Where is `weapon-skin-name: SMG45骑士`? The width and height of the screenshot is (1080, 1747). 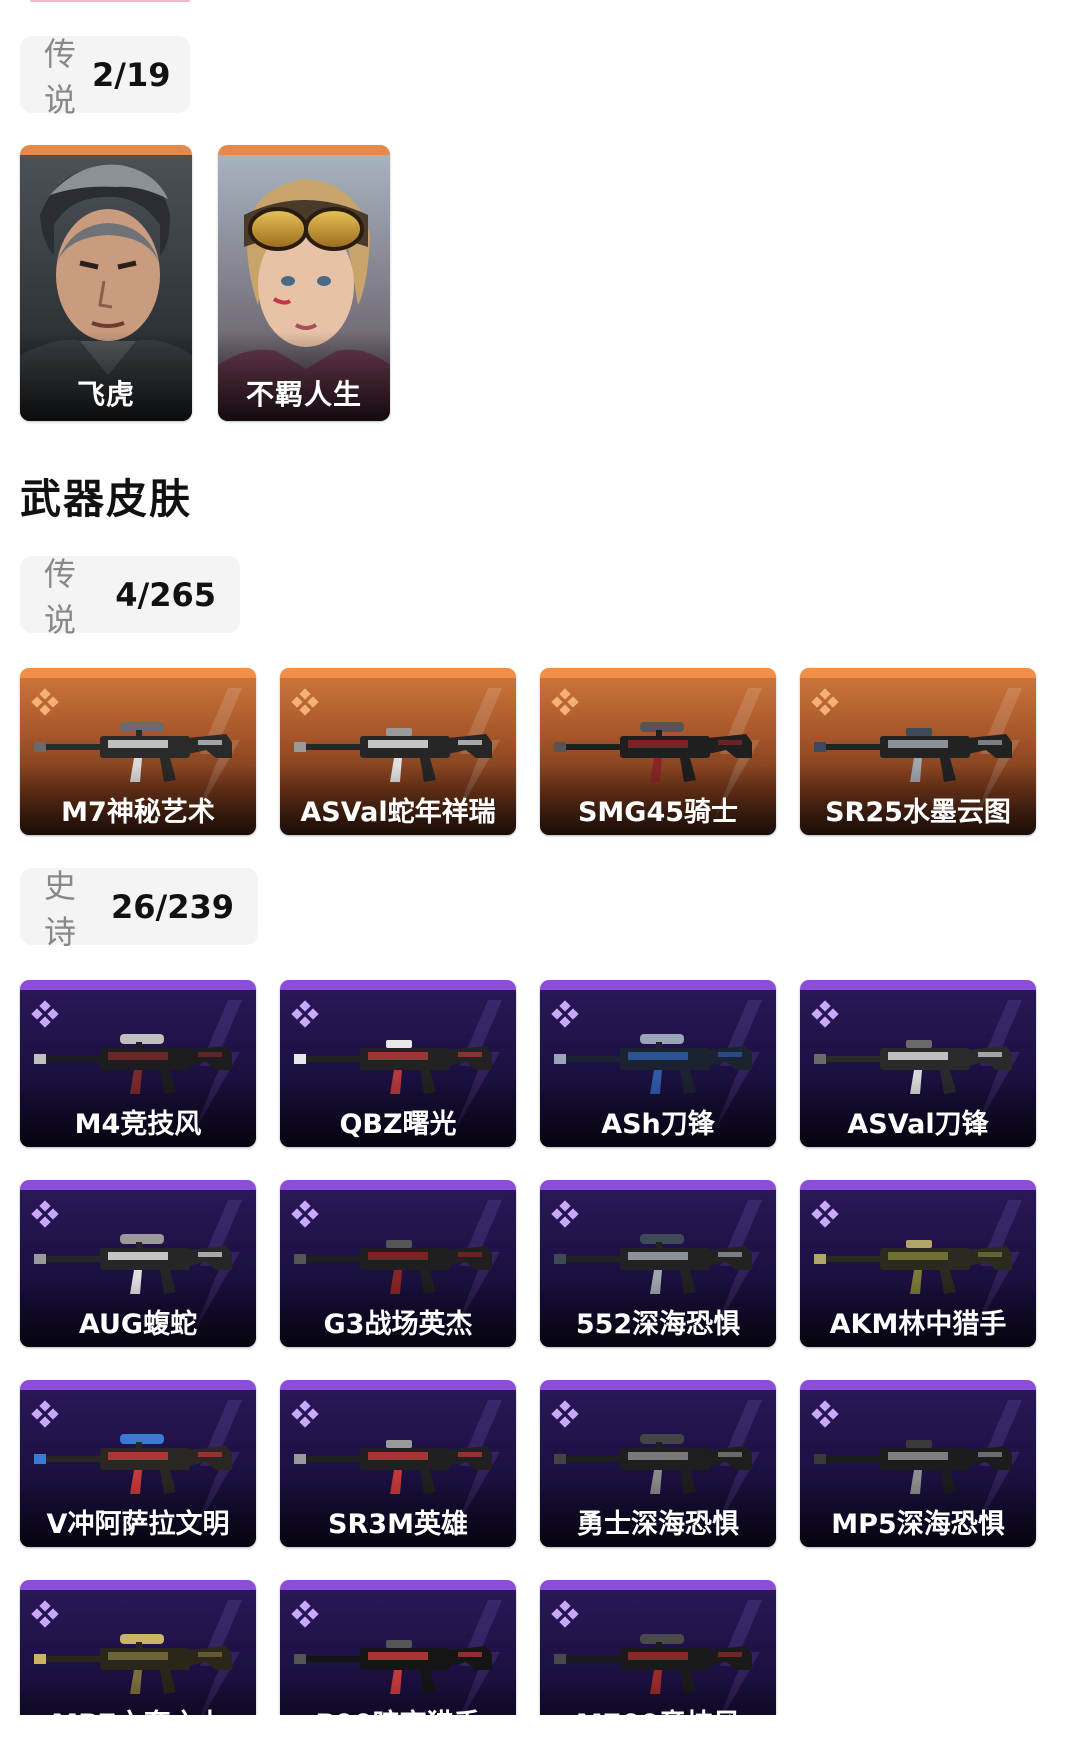
weapon-skin-name: SMG45骑士 is located at coordinates (658, 812).